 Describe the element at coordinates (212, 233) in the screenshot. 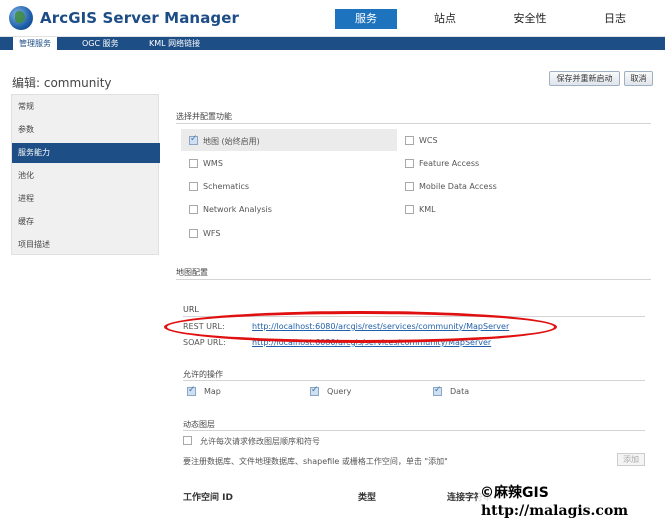

I see `checkbox-wfs-label: WFS` at that location.